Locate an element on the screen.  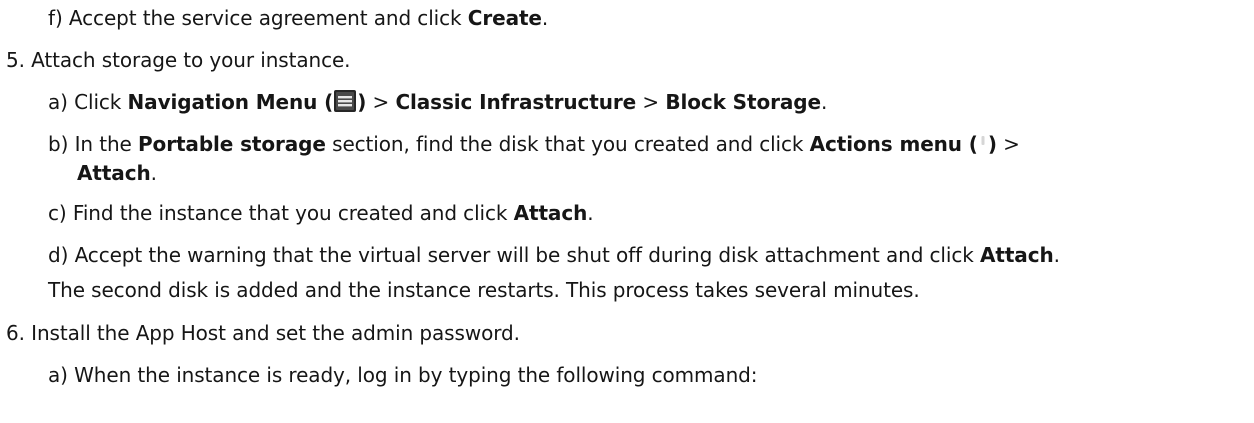
ui-term-navigation-menu: Navigation Menu ( is located at coordinates (230, 102).